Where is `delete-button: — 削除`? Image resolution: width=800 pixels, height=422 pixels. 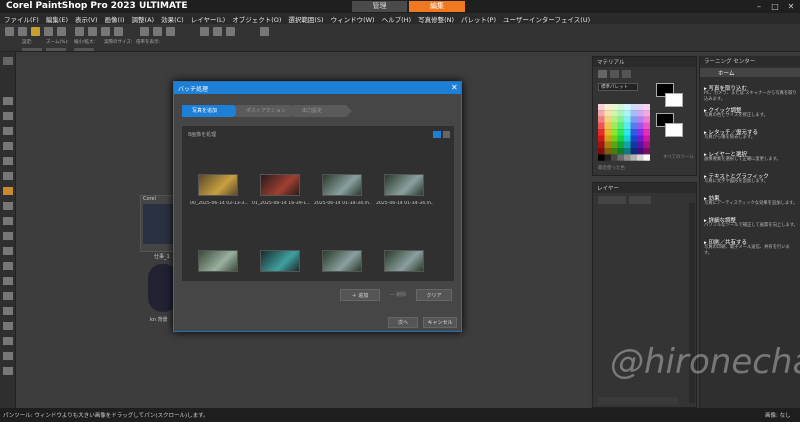 delete-button: — 削除 is located at coordinates (398, 295).